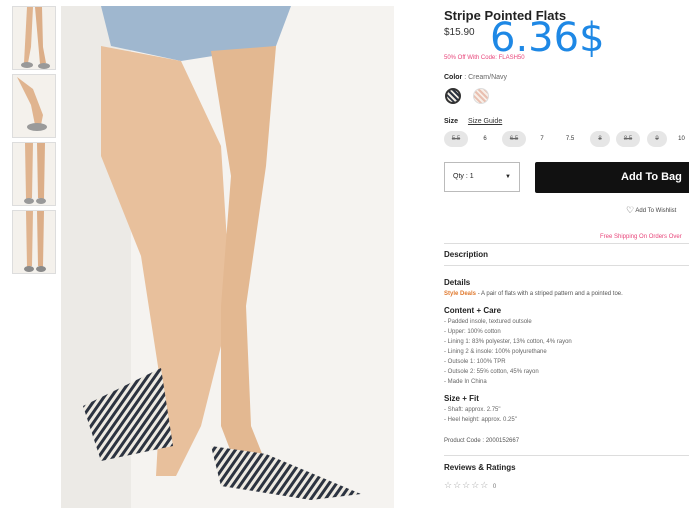 The height and width of the screenshot is (511, 689). I want to click on list-item: - Outsole 1: 100% TPR, so click(475, 362).